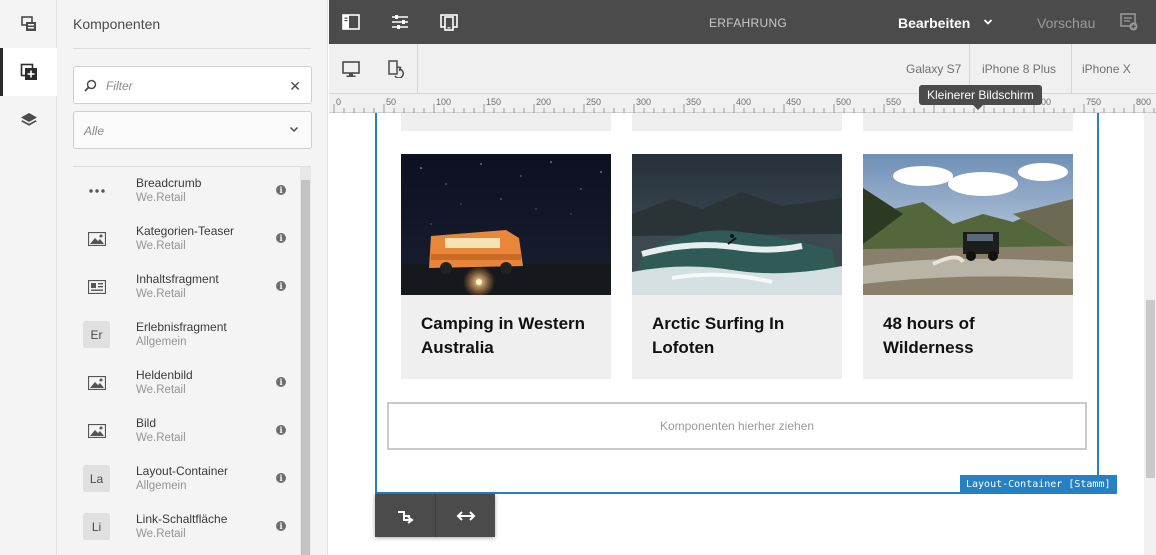 The width and height of the screenshot is (1156, 555). Describe the element at coordinates (693, 102) in the screenshot. I see `ruler-label: 350` at that location.